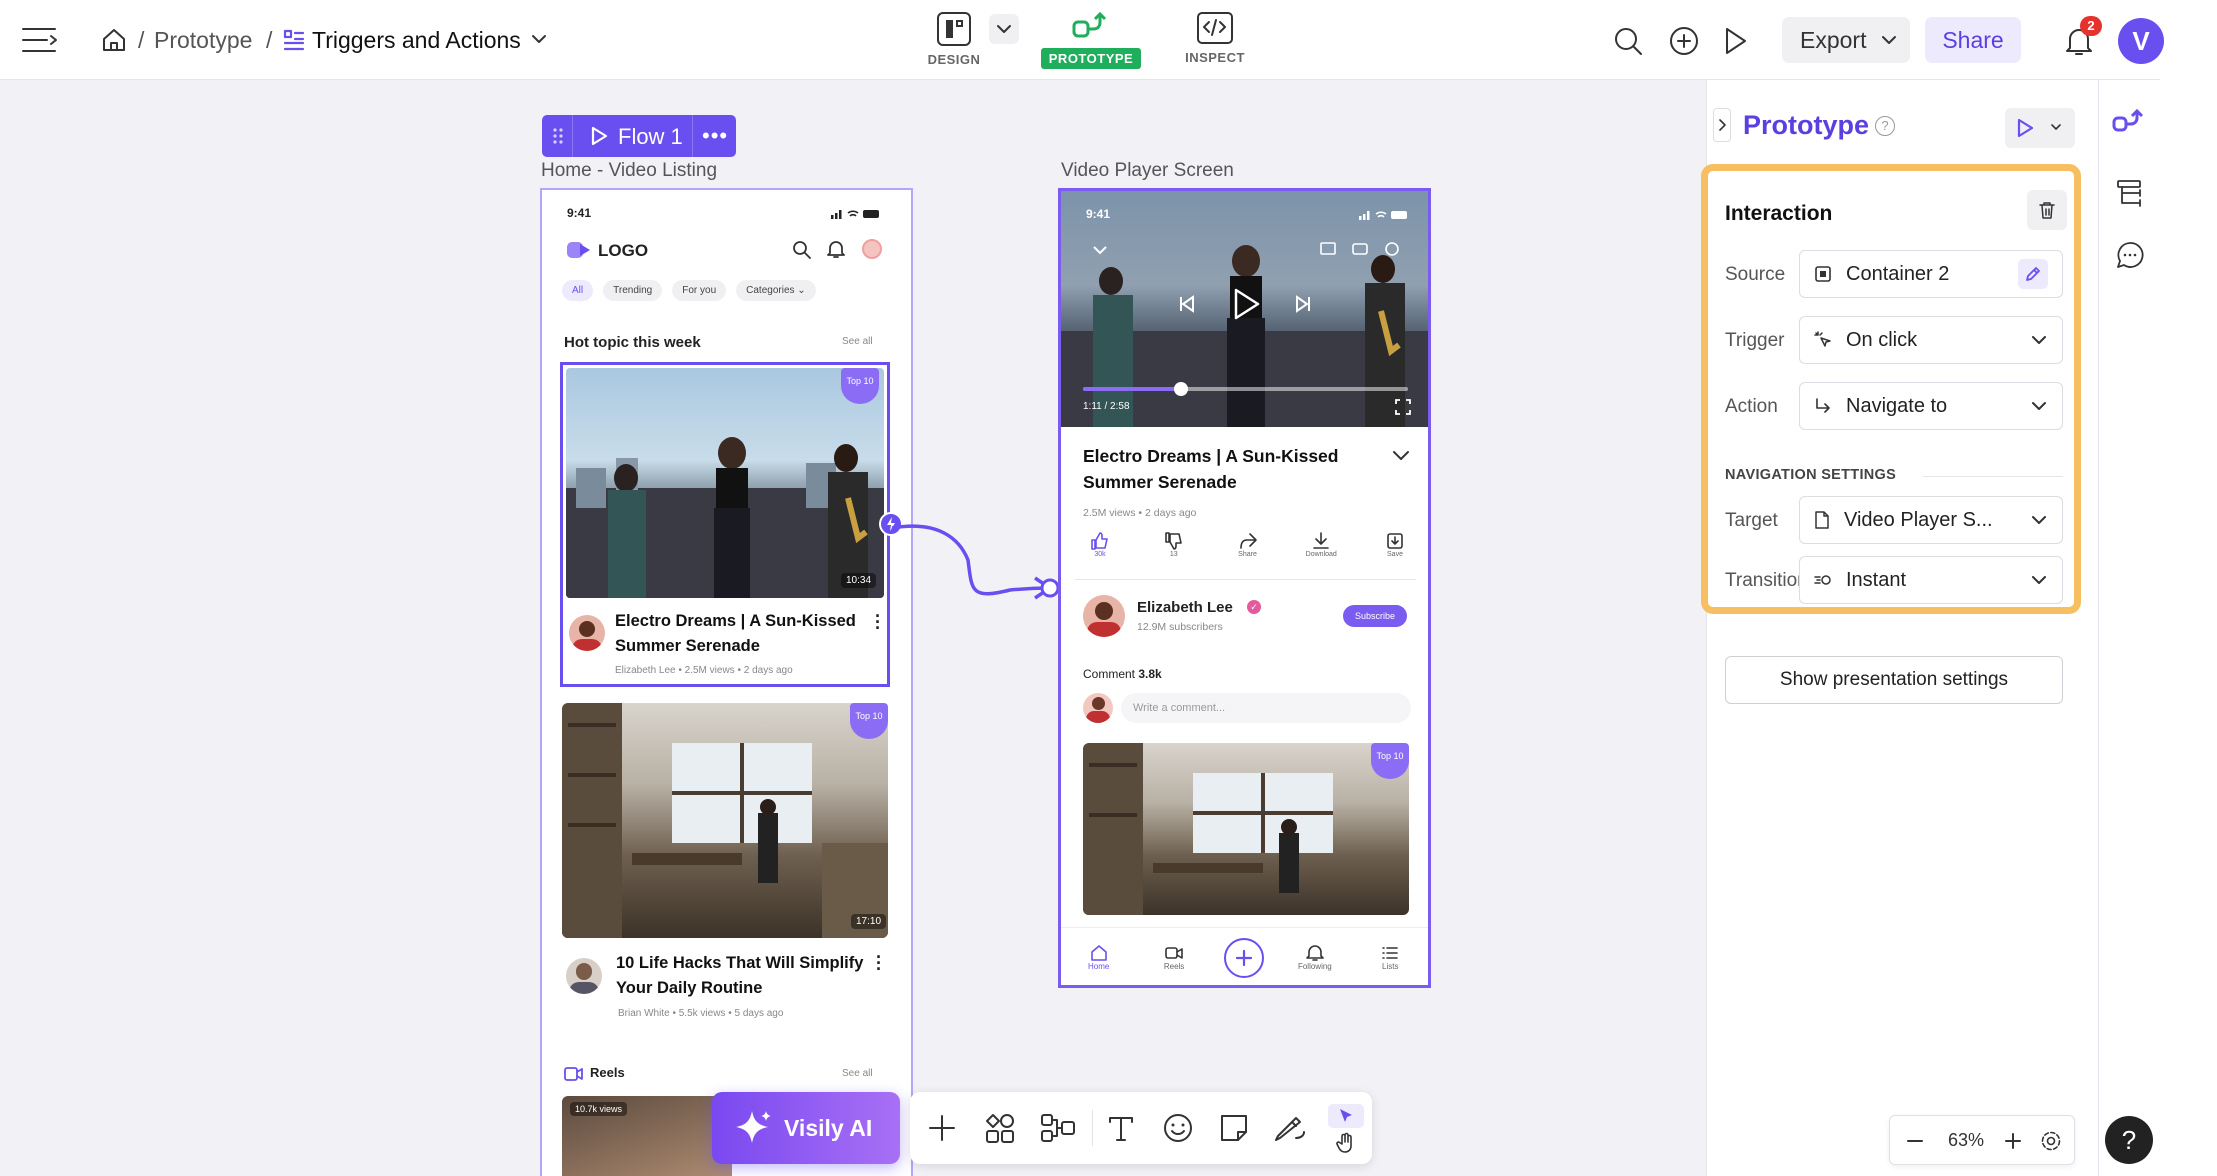 This screenshot has height=1176, width=2217. Describe the element at coordinates (1004, 29) in the screenshot. I see `design-dropdown` at that location.